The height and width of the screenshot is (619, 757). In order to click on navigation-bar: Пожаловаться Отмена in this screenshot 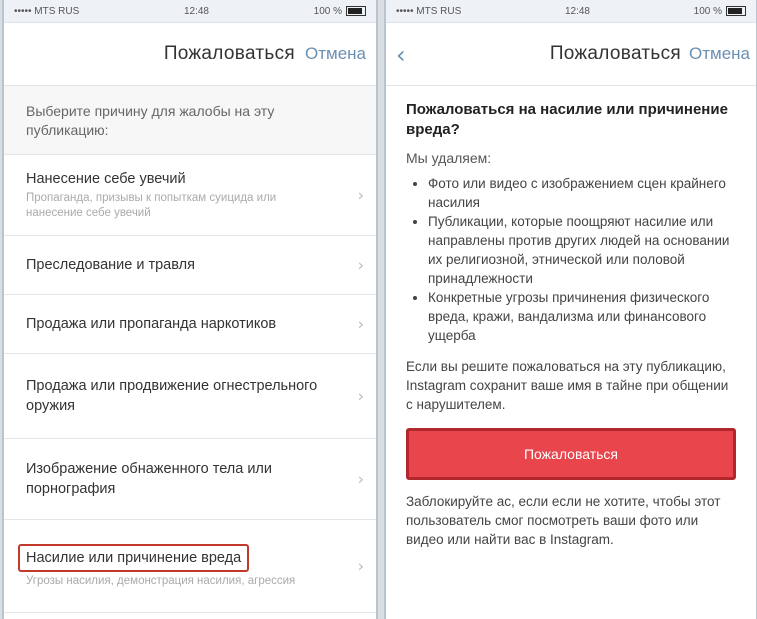, I will do `click(190, 54)`.